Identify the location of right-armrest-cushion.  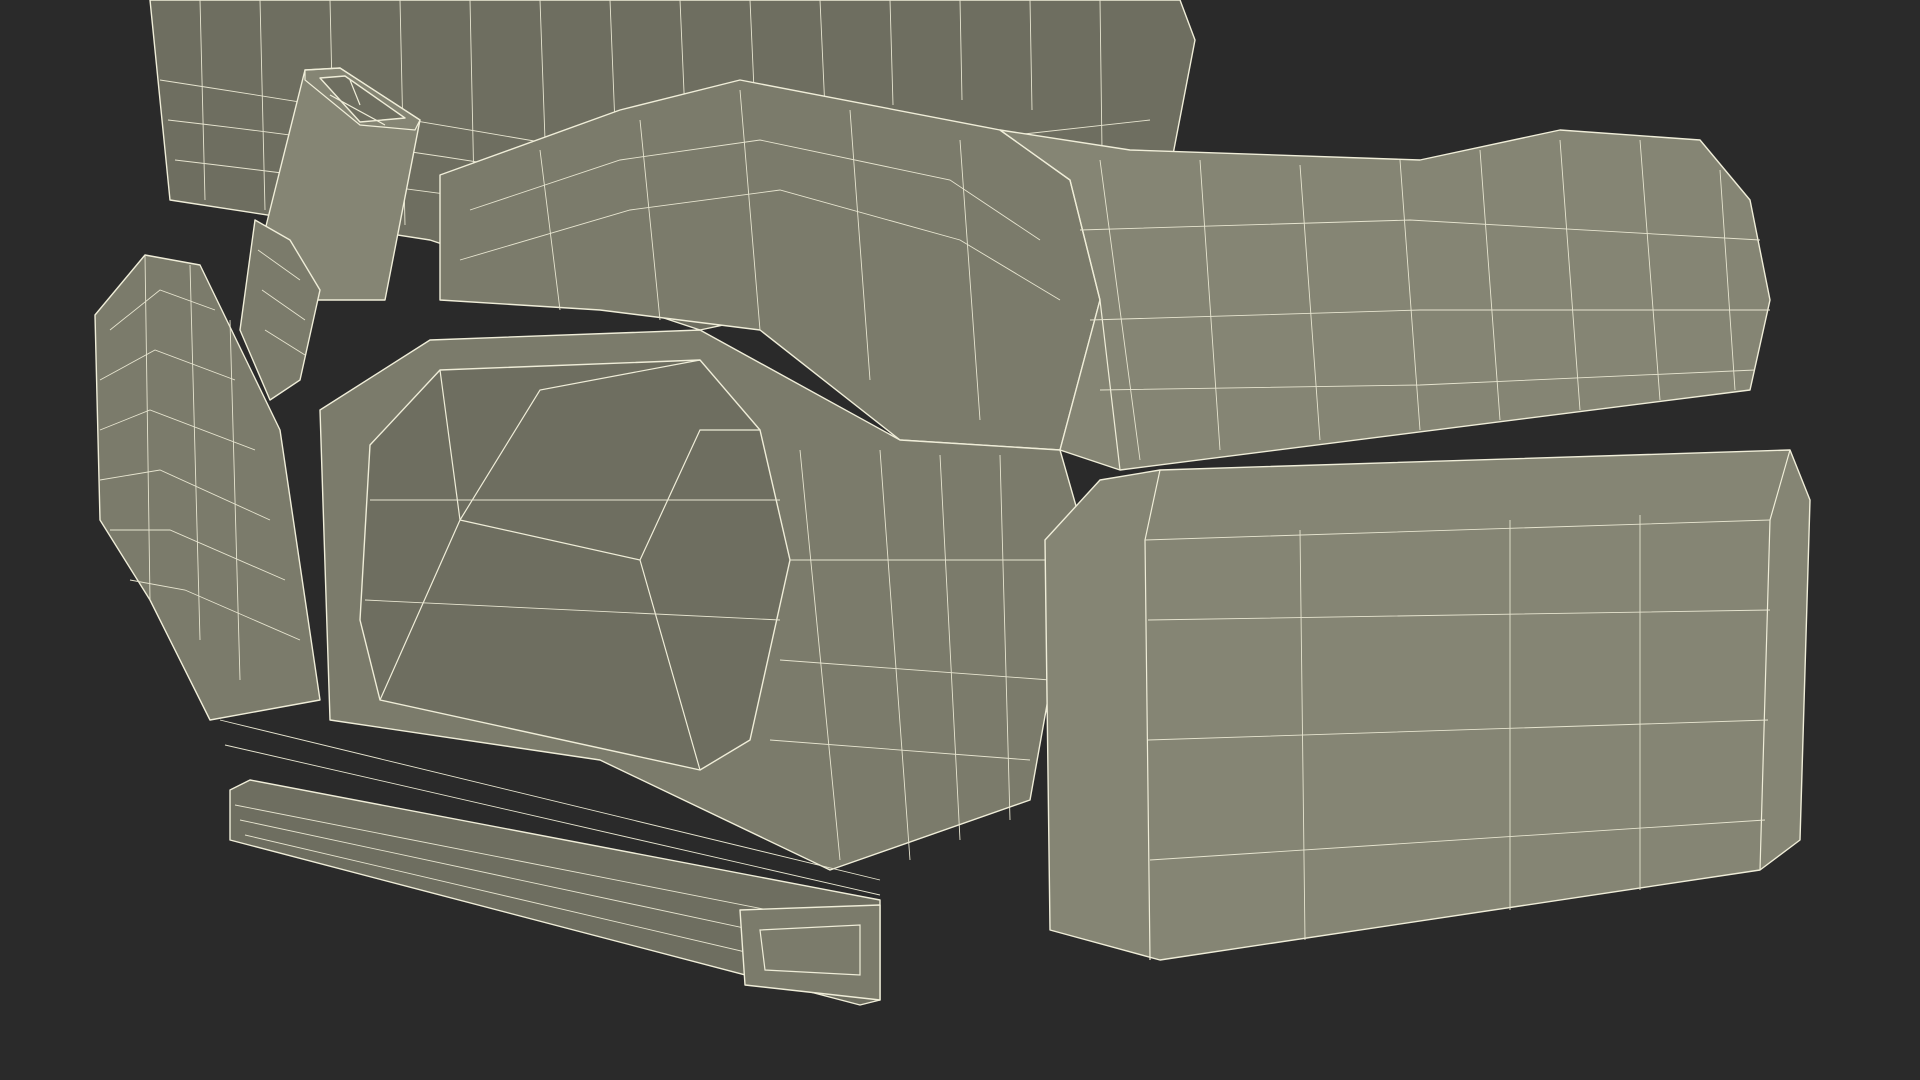
(1385, 300).